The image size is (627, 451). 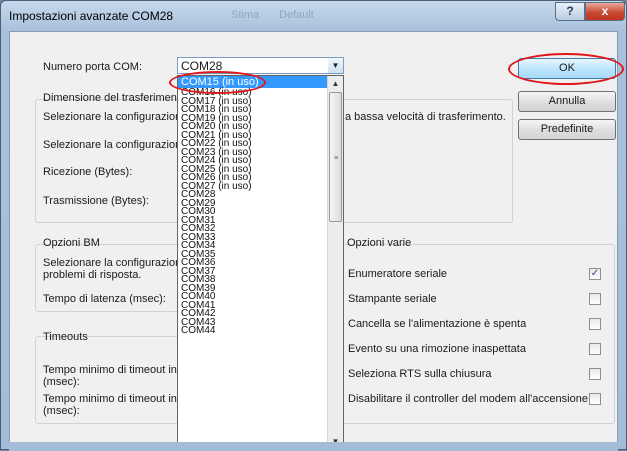 I want to click on arrow-up-icon: ▲, so click(x=335, y=83).